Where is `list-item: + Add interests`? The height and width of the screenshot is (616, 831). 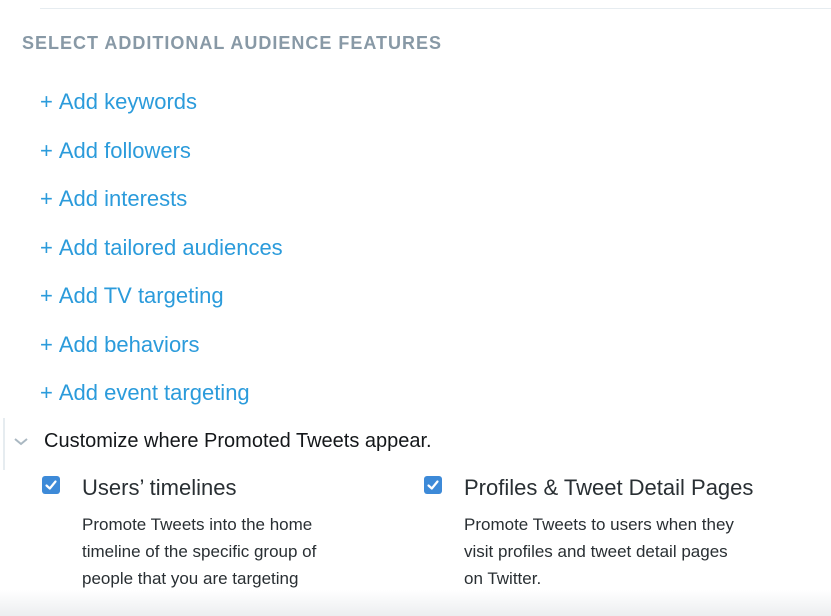 list-item: + Add interests is located at coordinates (161, 209).